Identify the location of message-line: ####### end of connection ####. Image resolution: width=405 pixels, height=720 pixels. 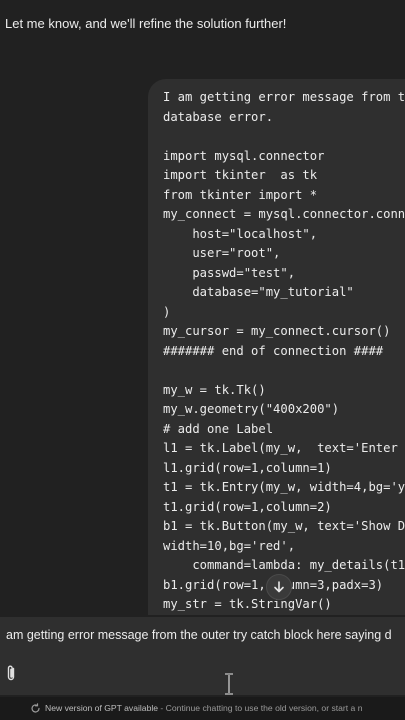
(273, 350).